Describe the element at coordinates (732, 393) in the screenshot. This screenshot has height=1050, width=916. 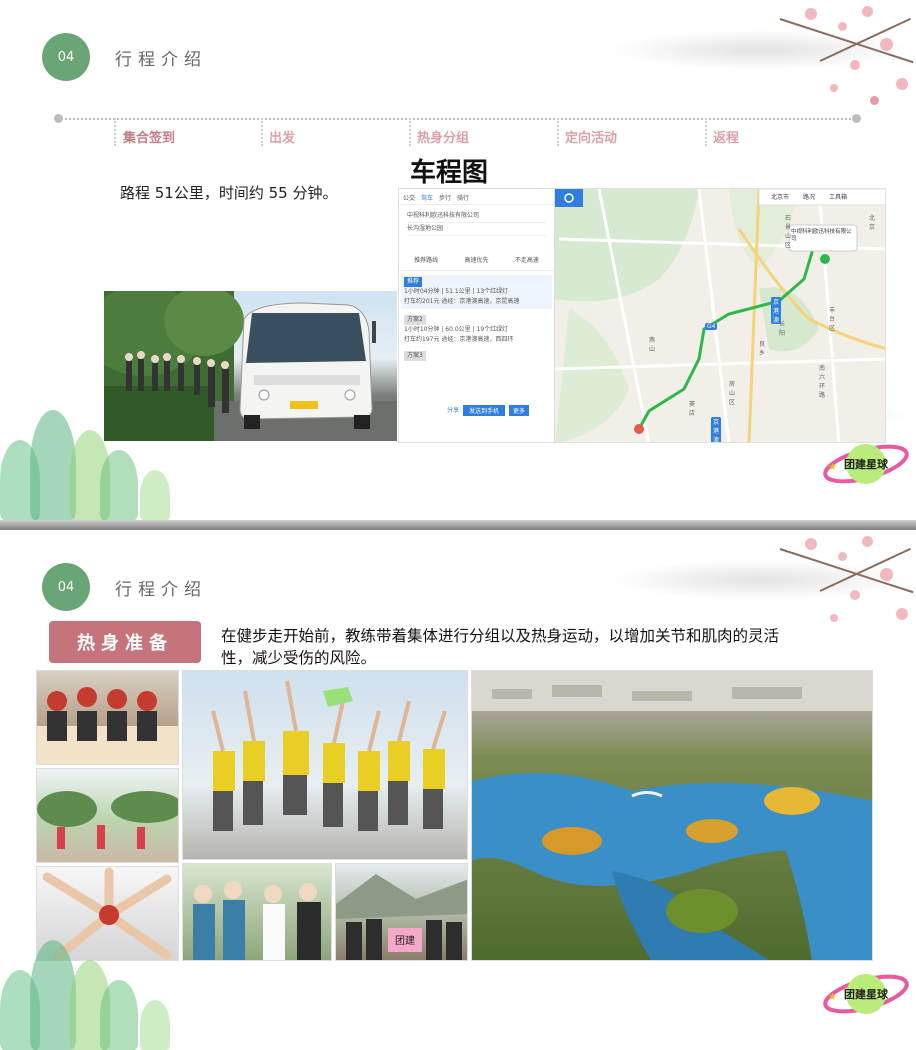
I see `map-place-fangshan: 房山区` at that location.